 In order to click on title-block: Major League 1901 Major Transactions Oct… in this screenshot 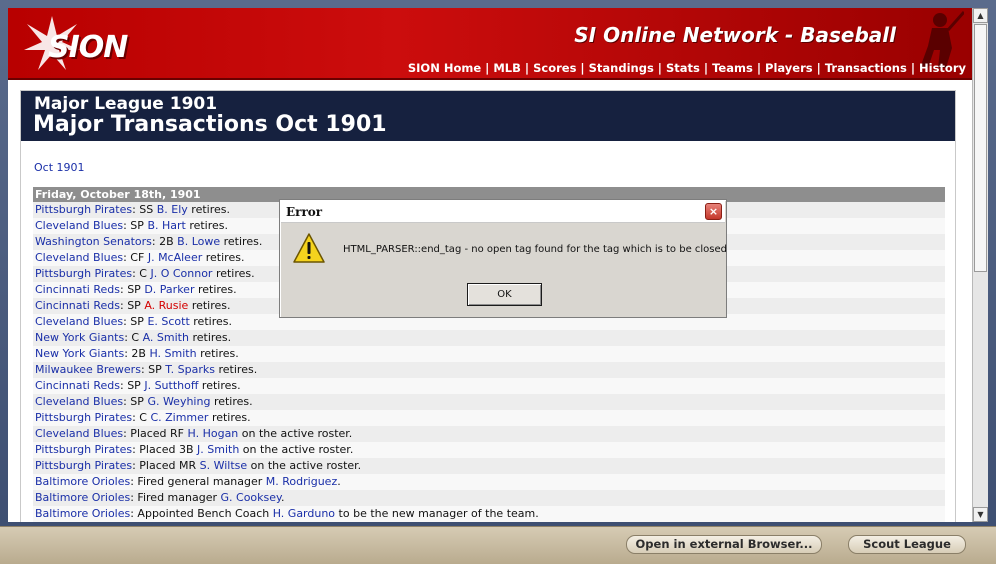, I will do `click(488, 116)`.